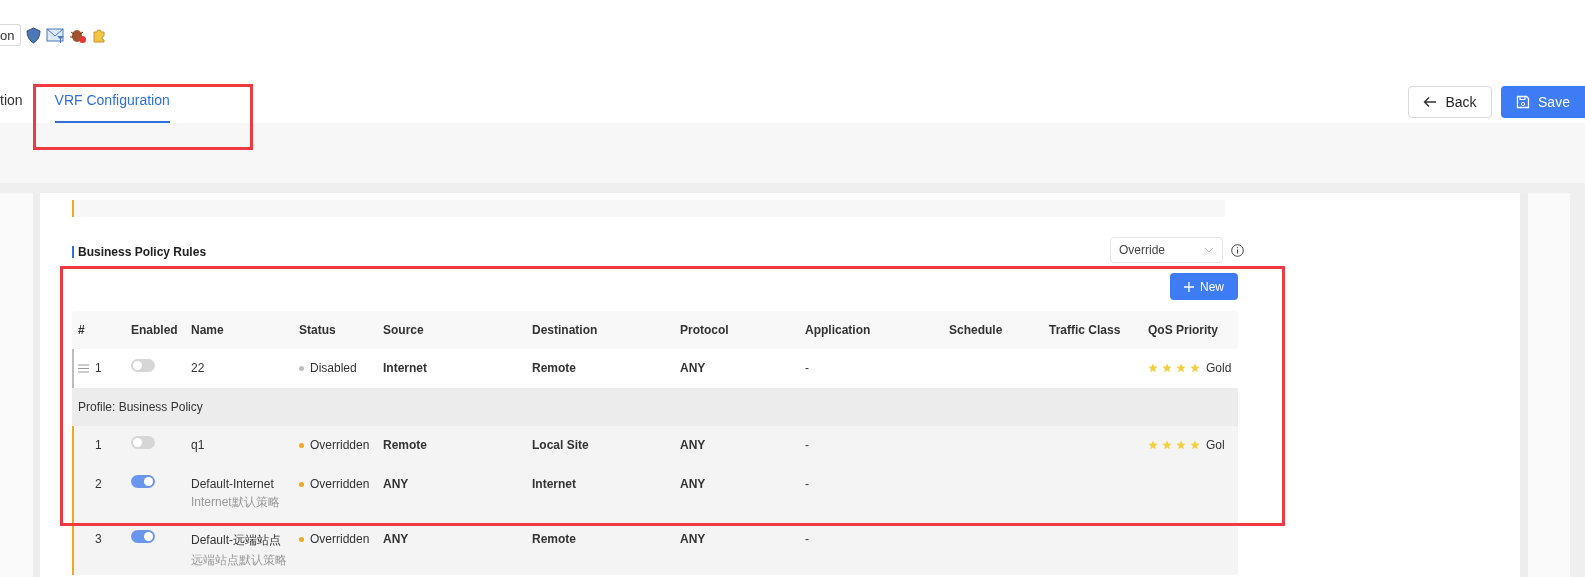 This screenshot has height=577, width=1585. Describe the element at coordinates (704, 330) in the screenshot. I see `column-header: Protocol` at that location.